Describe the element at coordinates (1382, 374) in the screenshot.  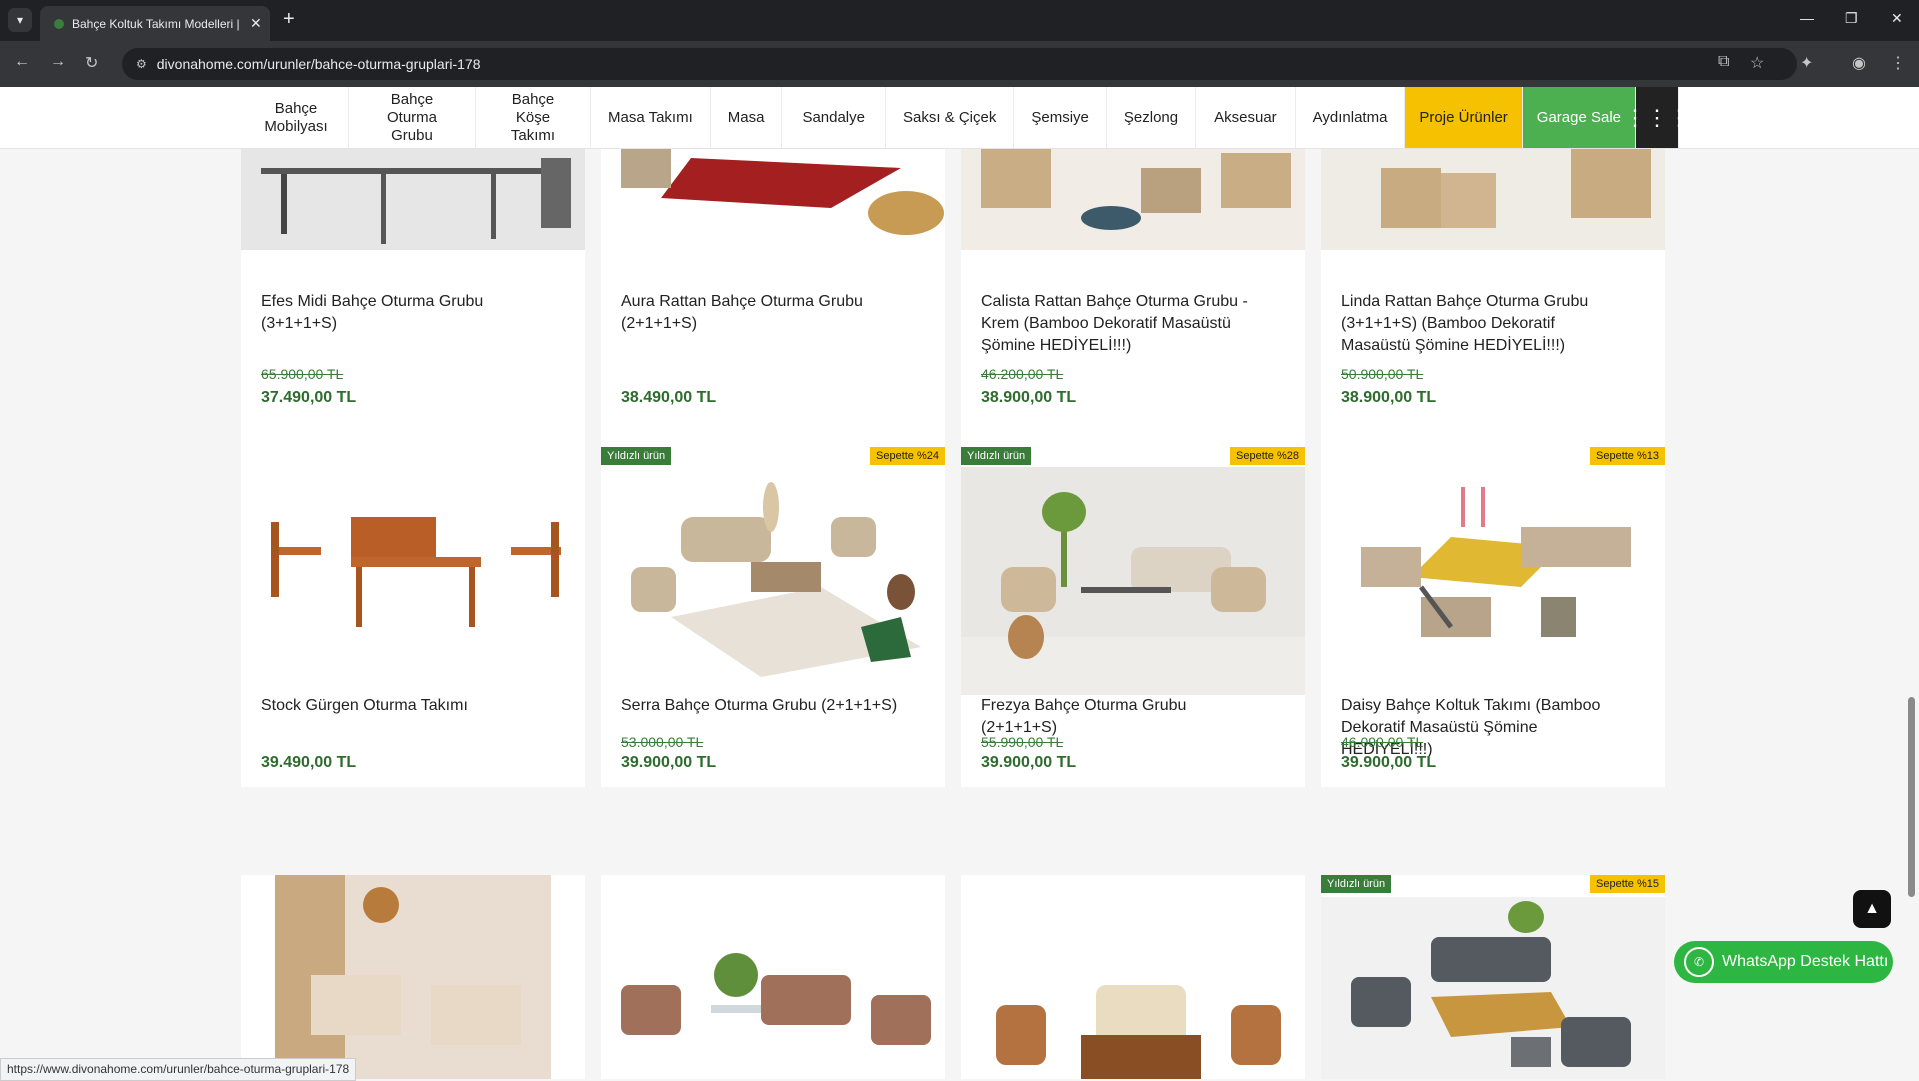
I see `product-old-price: 50.900,00 TL` at that location.